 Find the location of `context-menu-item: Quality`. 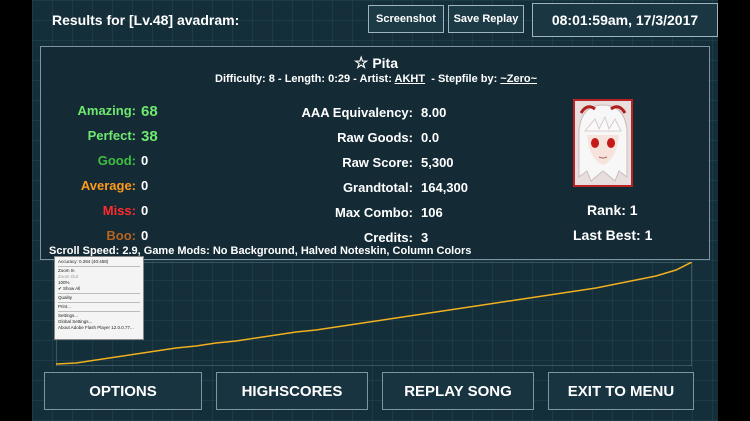

context-menu-item: Quality is located at coordinates (99, 298).